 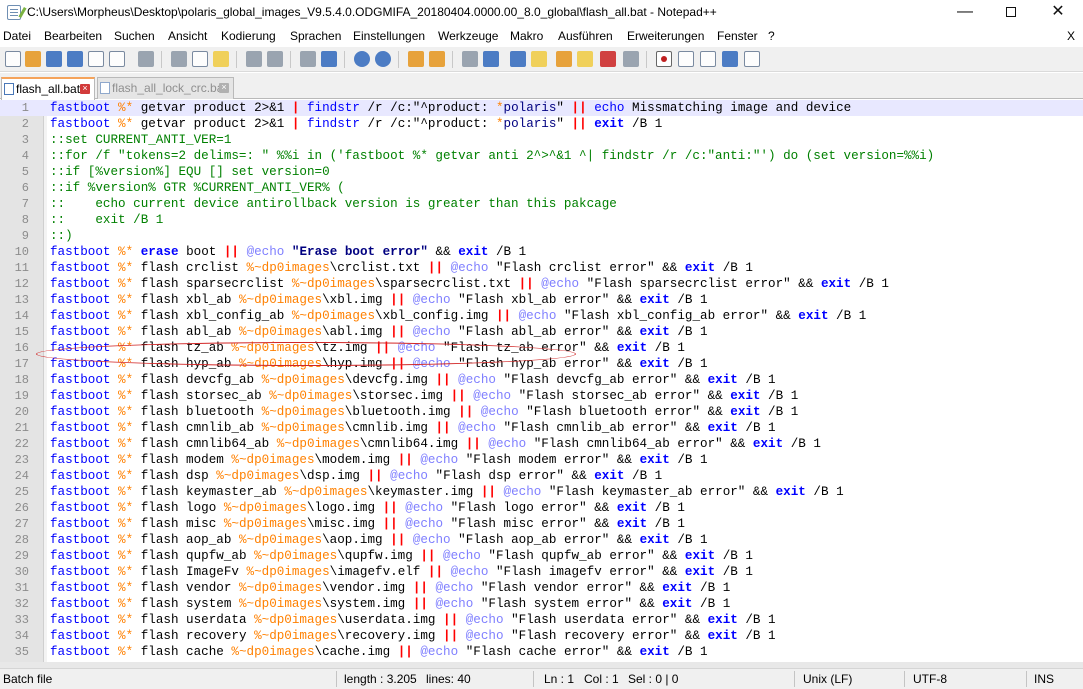 I want to click on zoom-out-icon, so click(x=383, y=59).